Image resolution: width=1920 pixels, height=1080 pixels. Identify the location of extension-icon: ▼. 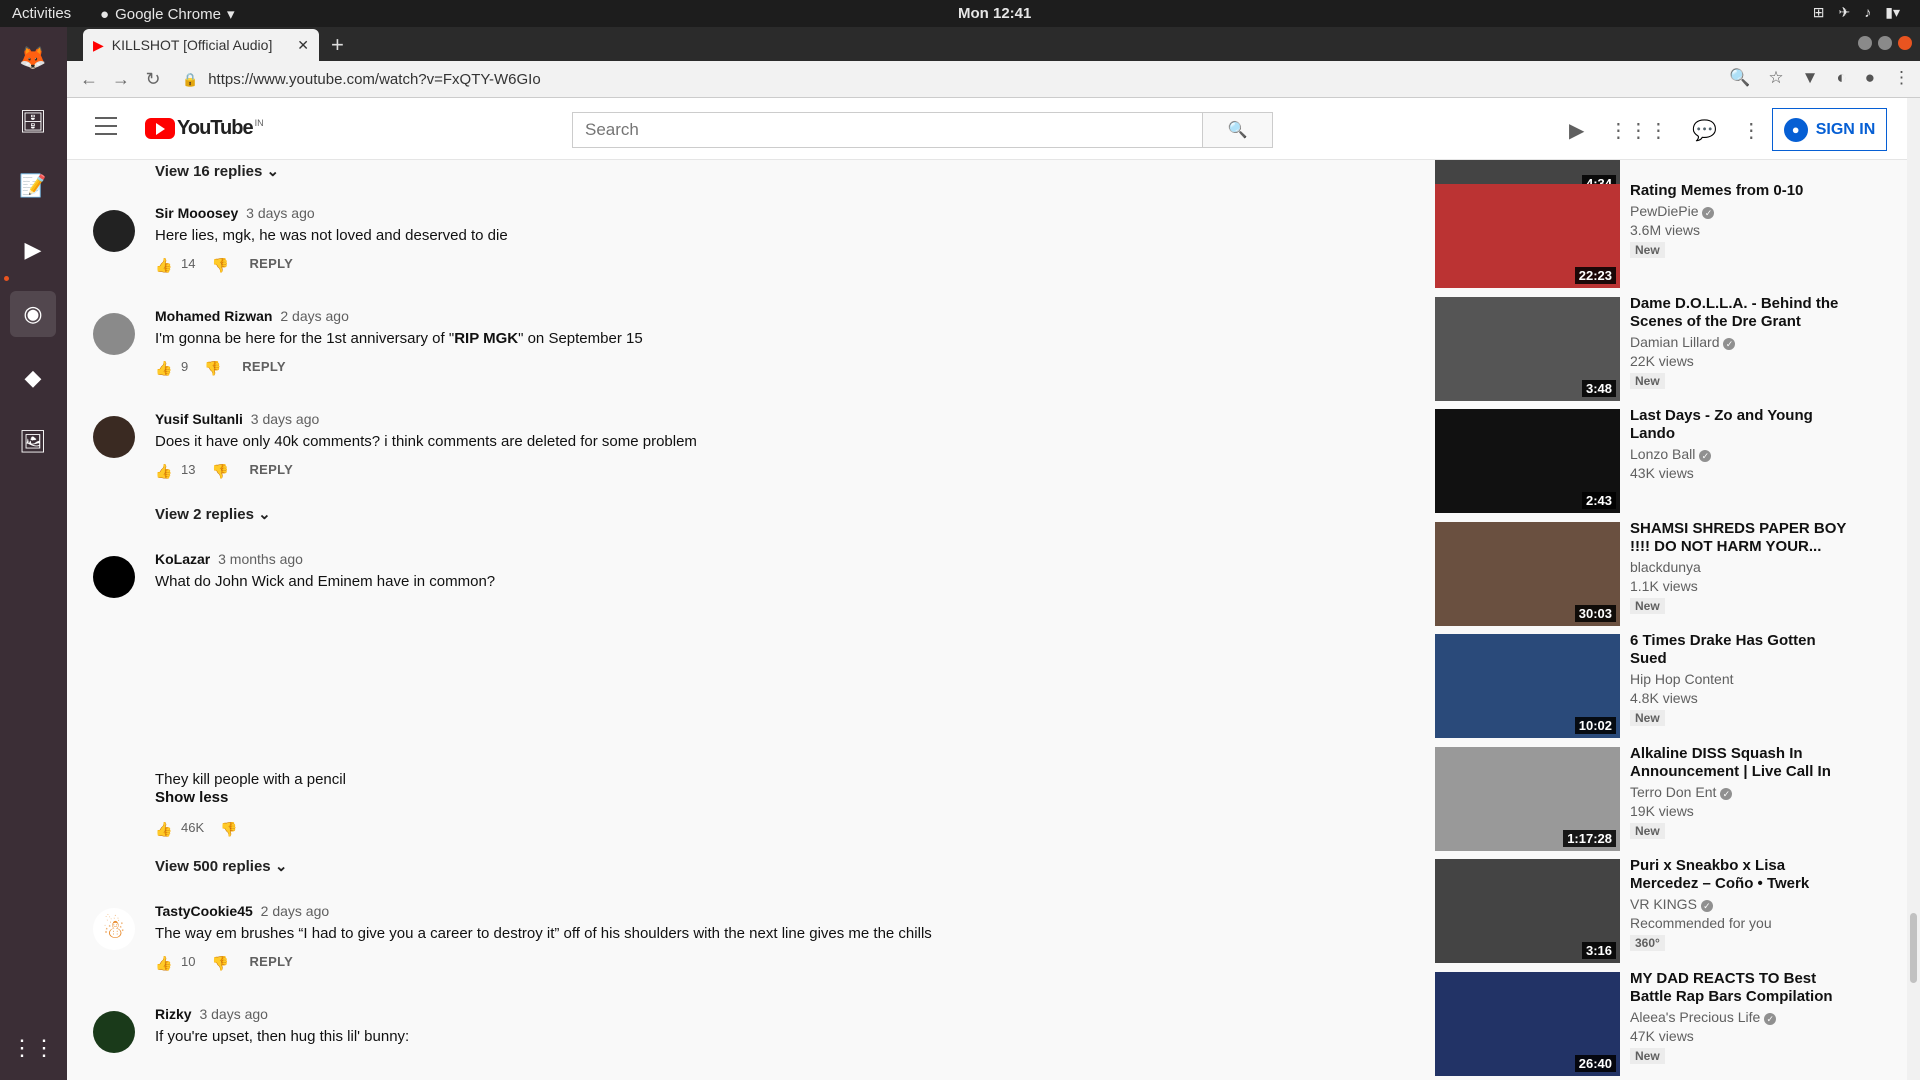
(1810, 78).